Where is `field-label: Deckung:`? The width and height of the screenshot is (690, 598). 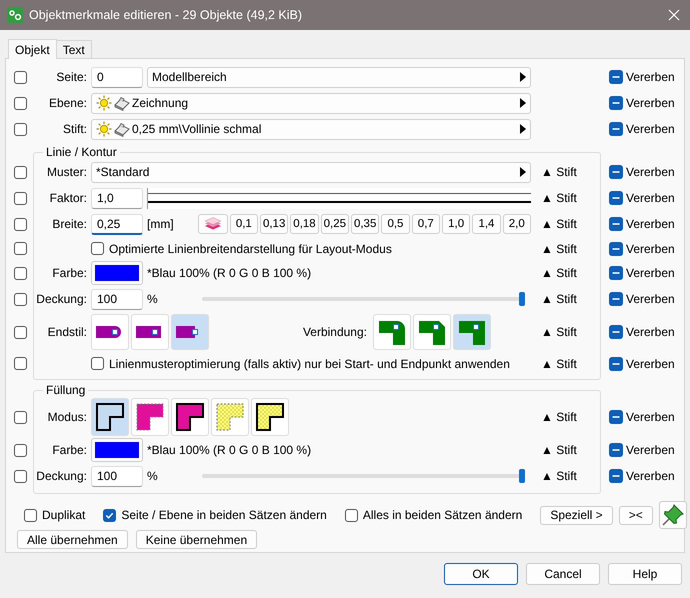
field-label: Deckung: is located at coordinates (61, 476).